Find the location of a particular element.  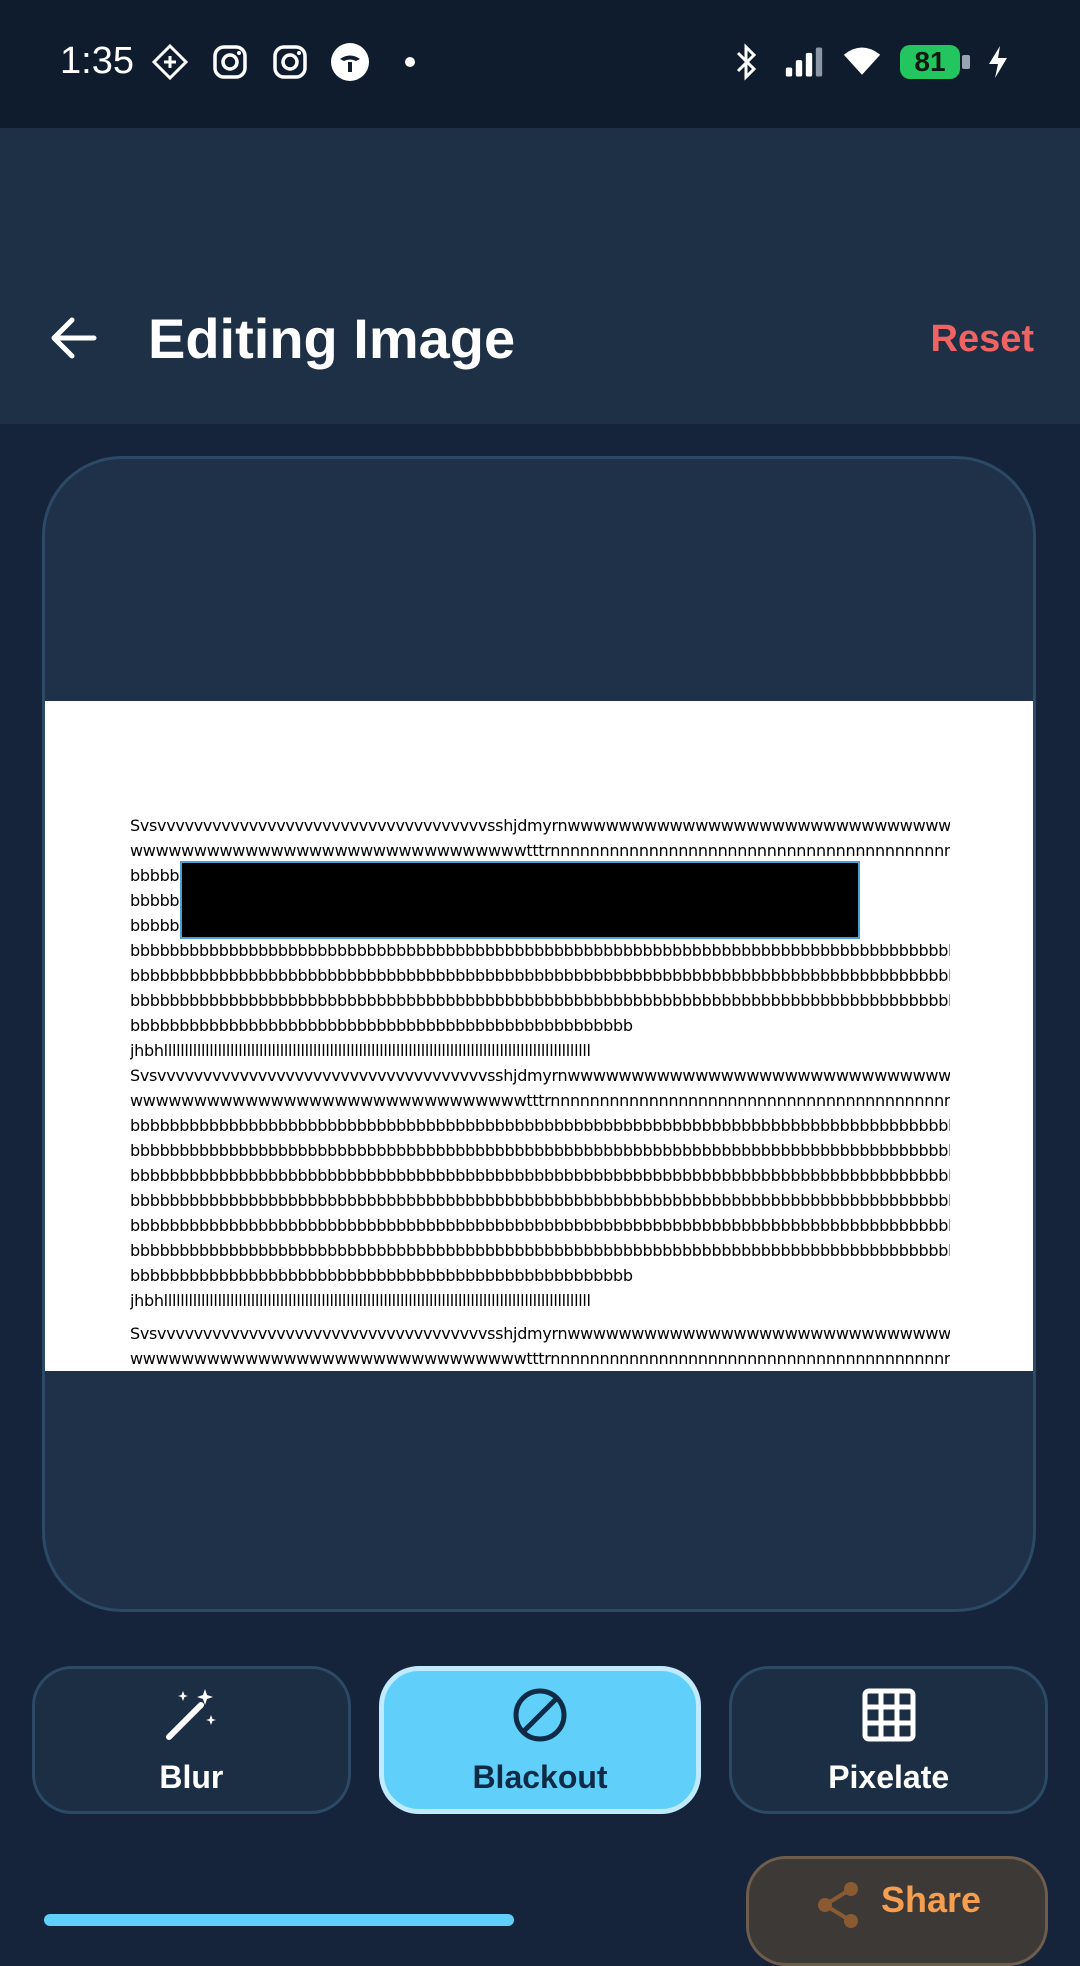

signal-icon is located at coordinates (804, 62).